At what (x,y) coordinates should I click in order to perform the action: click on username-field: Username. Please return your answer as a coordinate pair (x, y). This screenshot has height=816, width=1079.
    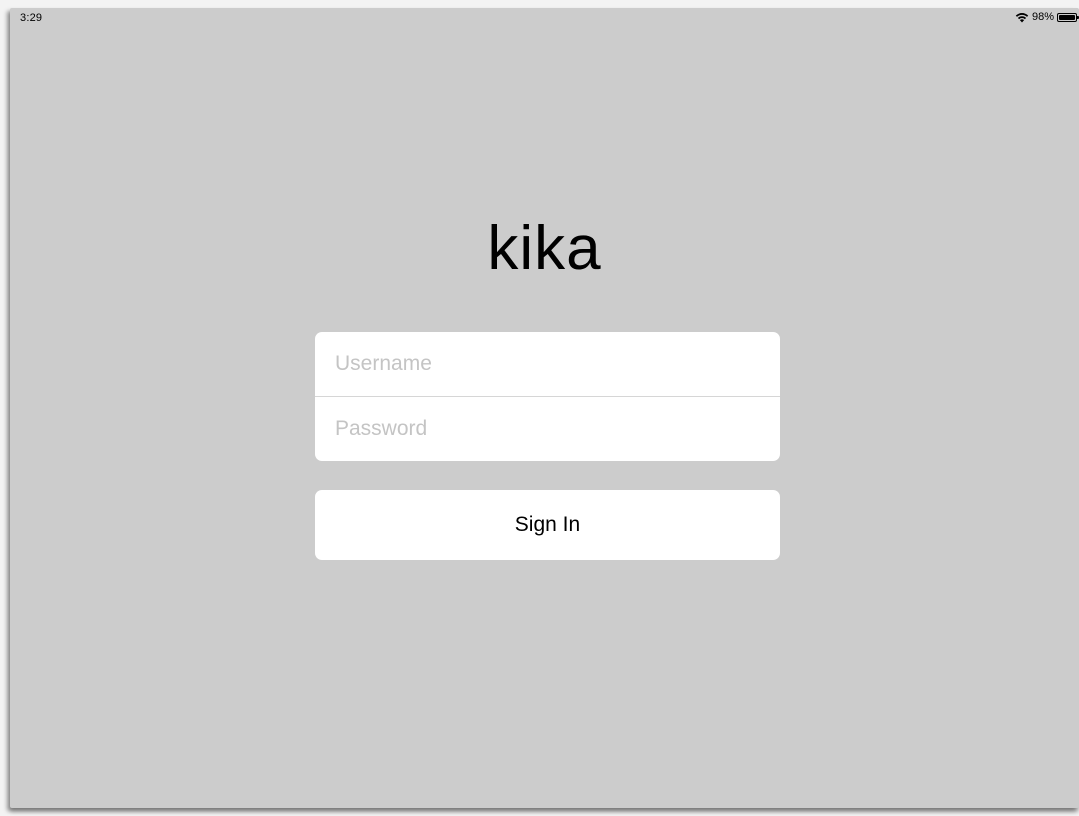
    Looking at the image, I should click on (547, 364).